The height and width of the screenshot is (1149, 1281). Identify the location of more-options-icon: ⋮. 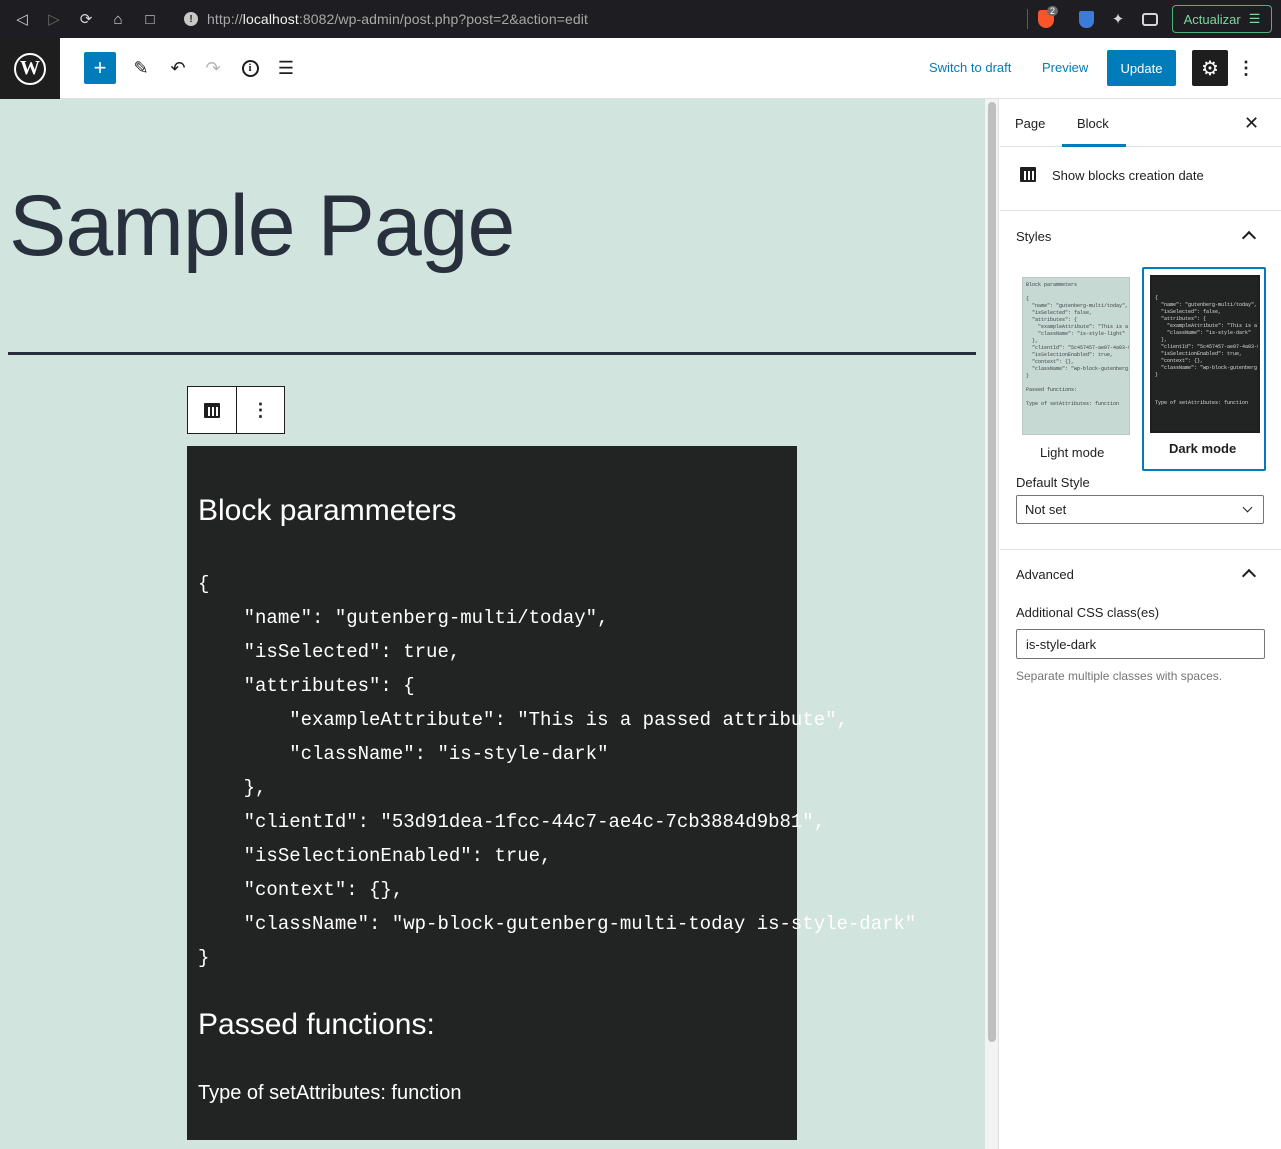
(1246, 68).